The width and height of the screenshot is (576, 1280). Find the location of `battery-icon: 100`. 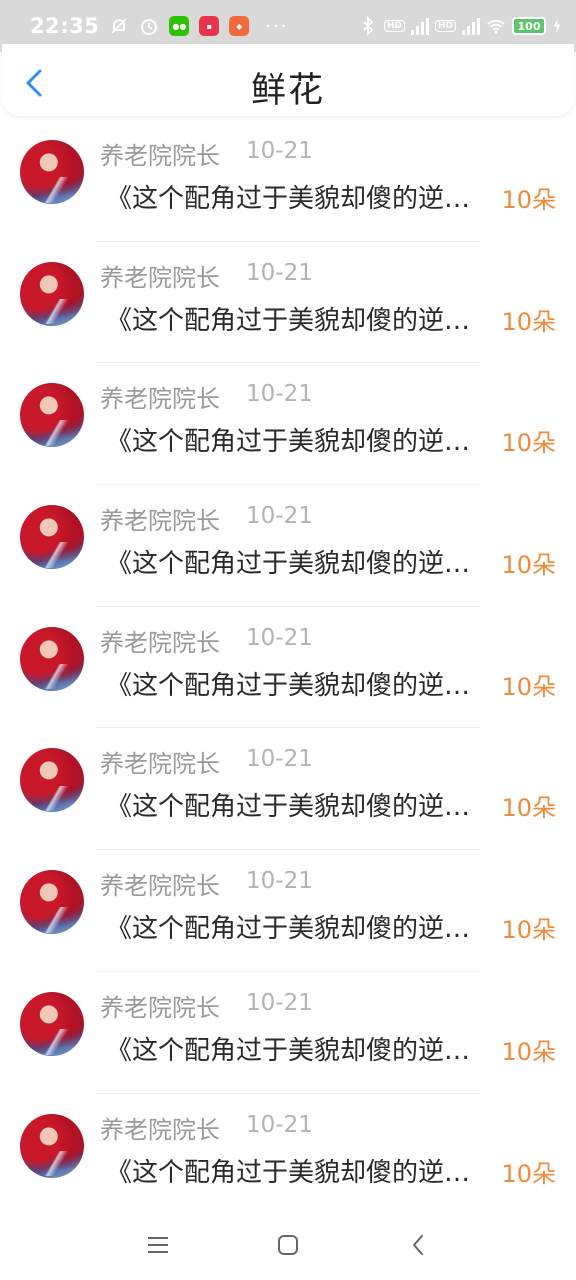

battery-icon: 100 is located at coordinates (529, 26).